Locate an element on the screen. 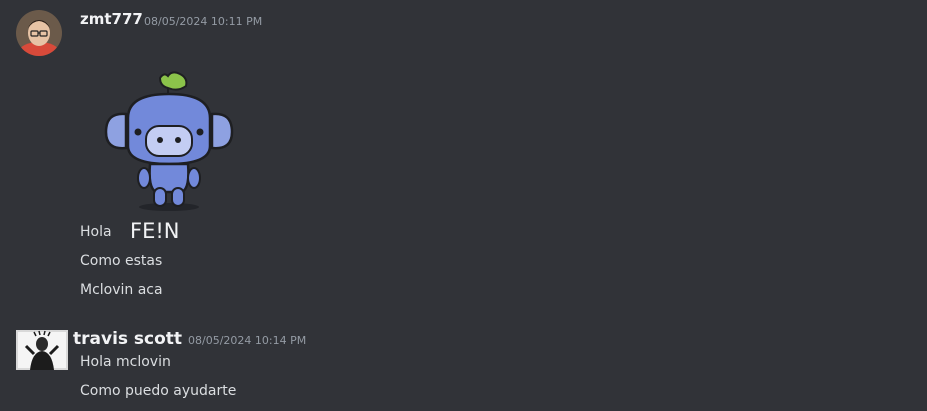  message-text-large: FE!N is located at coordinates (155, 231).